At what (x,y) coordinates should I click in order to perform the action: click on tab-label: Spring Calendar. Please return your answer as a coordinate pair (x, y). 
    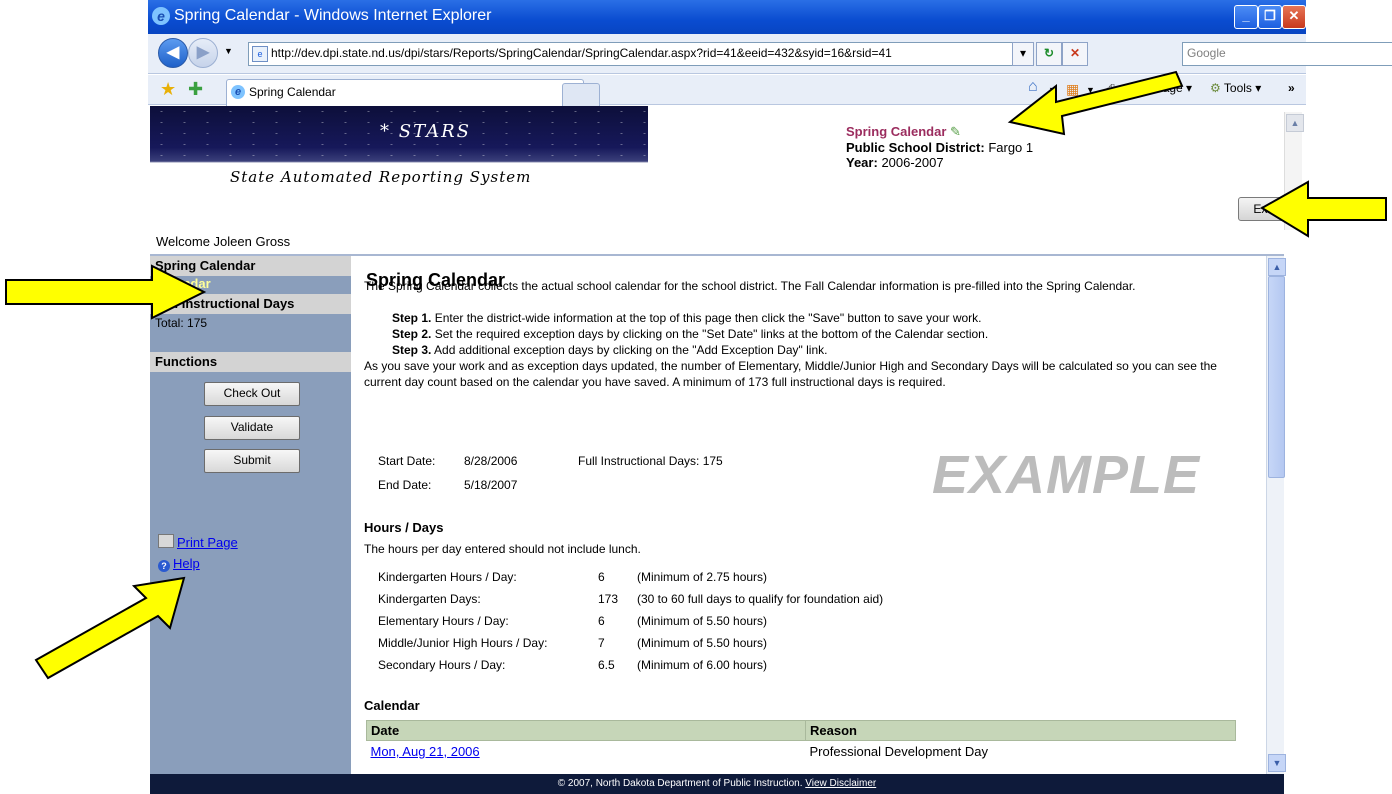
    Looking at the image, I should click on (292, 92).